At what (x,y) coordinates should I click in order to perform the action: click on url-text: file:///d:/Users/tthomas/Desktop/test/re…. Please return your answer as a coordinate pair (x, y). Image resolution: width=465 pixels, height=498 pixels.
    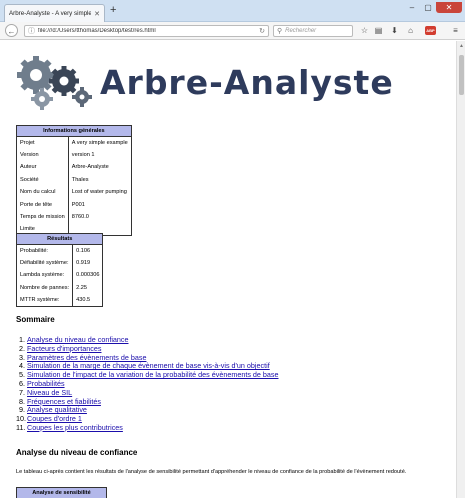
    Looking at the image, I should click on (97, 31).